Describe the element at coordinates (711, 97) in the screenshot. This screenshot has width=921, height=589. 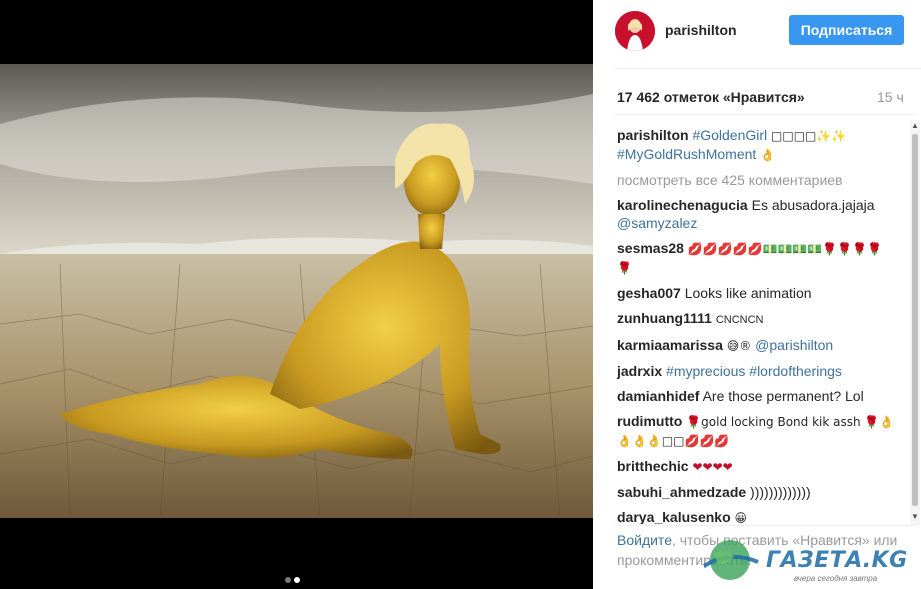
I see `likes-count: 17 462 отметок «Нравится»` at that location.